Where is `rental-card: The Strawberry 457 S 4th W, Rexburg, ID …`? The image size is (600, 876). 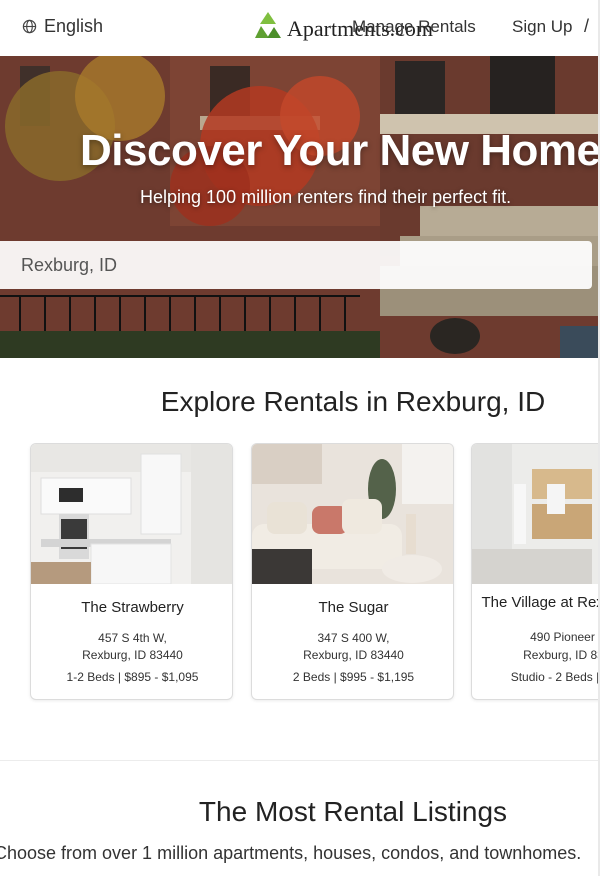 rental-card: The Strawberry 457 S 4th W, Rexburg, ID … is located at coordinates (131, 571).